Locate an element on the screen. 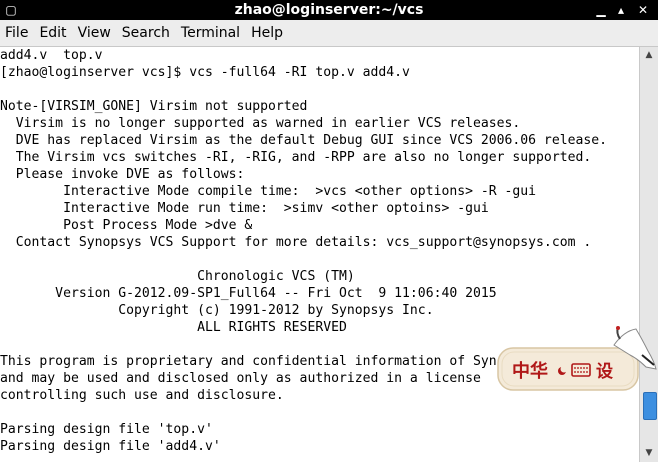 The height and width of the screenshot is (462, 658). scrollbar-thumb is located at coordinates (650, 406).